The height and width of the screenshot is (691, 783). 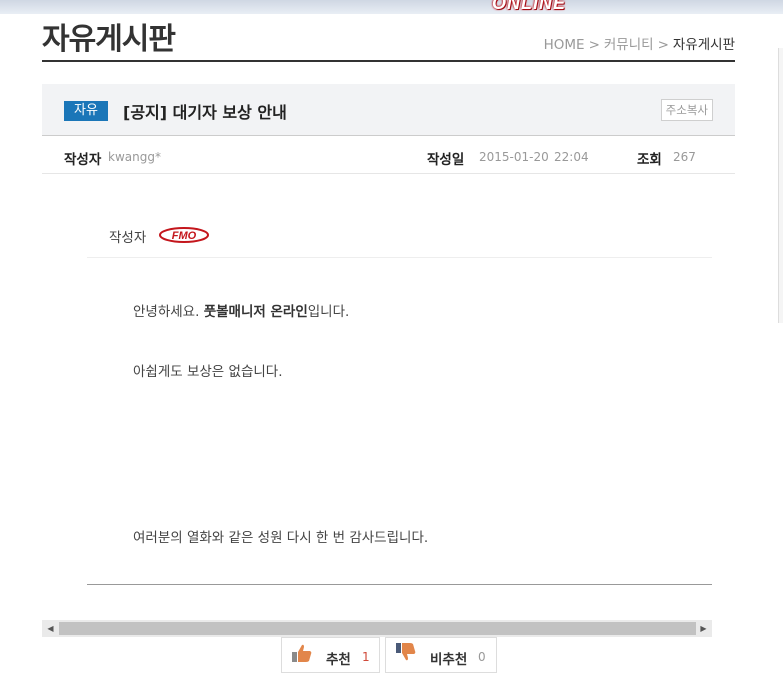 I want to click on dislike-label: 비추천, so click(x=449, y=660).